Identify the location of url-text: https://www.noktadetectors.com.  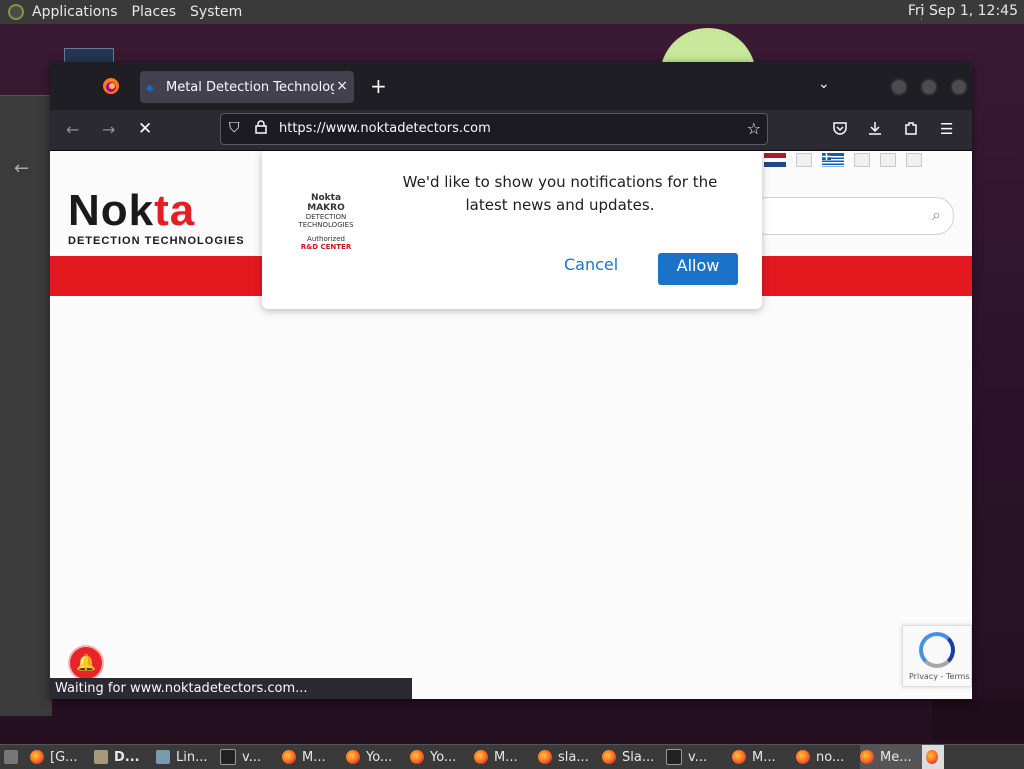
(385, 128).